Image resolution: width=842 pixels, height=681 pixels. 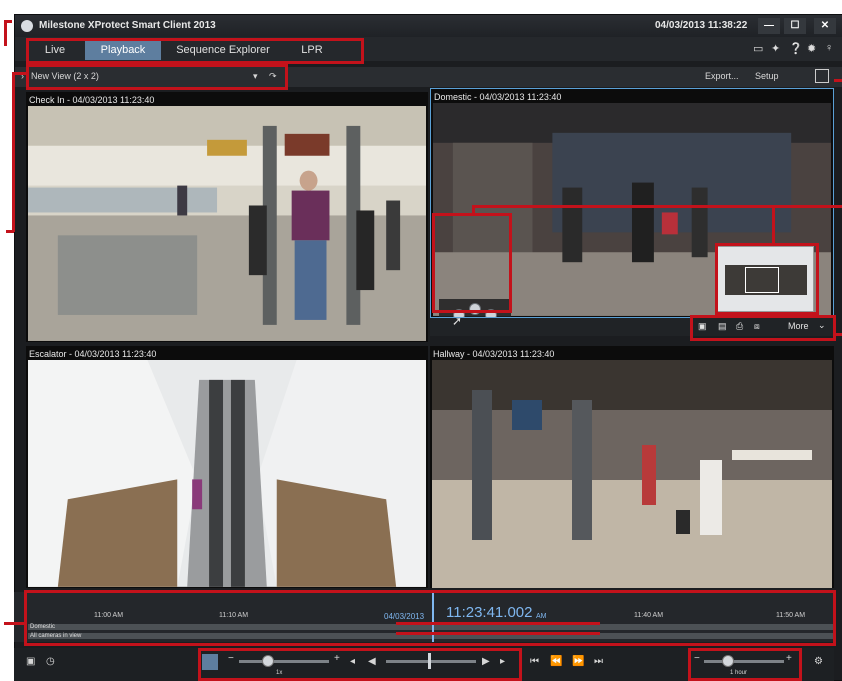 What do you see at coordinates (791, 615) in the screenshot?
I see `timeline-tick: 11:50 AM` at bounding box center [791, 615].